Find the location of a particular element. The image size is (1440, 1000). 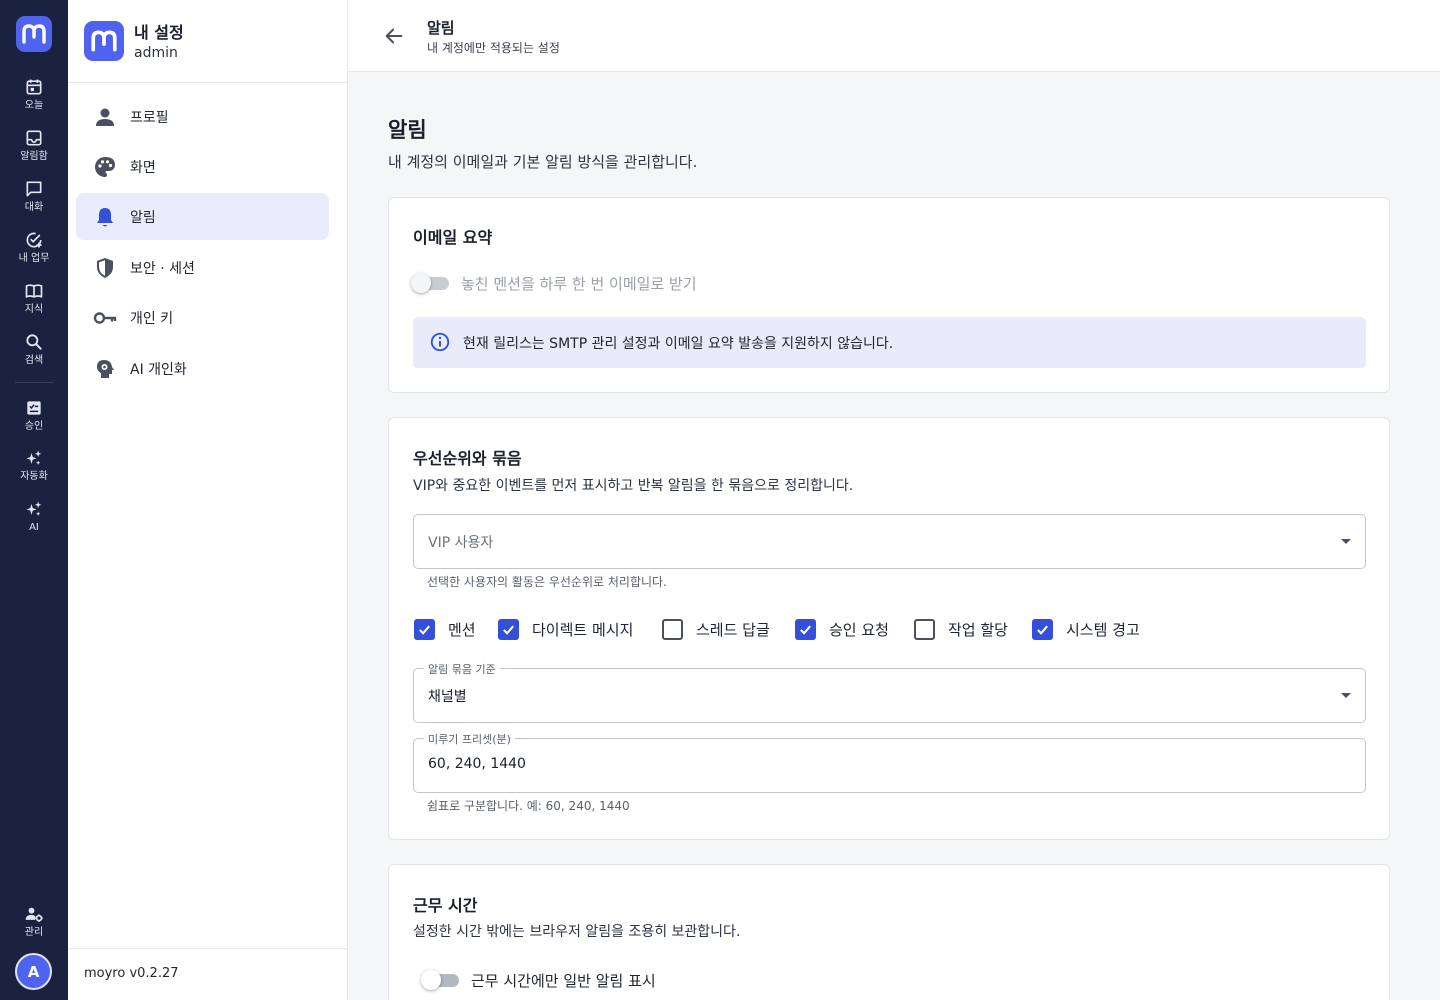

rail-item-label: 자동화 is located at coordinates (34, 476).